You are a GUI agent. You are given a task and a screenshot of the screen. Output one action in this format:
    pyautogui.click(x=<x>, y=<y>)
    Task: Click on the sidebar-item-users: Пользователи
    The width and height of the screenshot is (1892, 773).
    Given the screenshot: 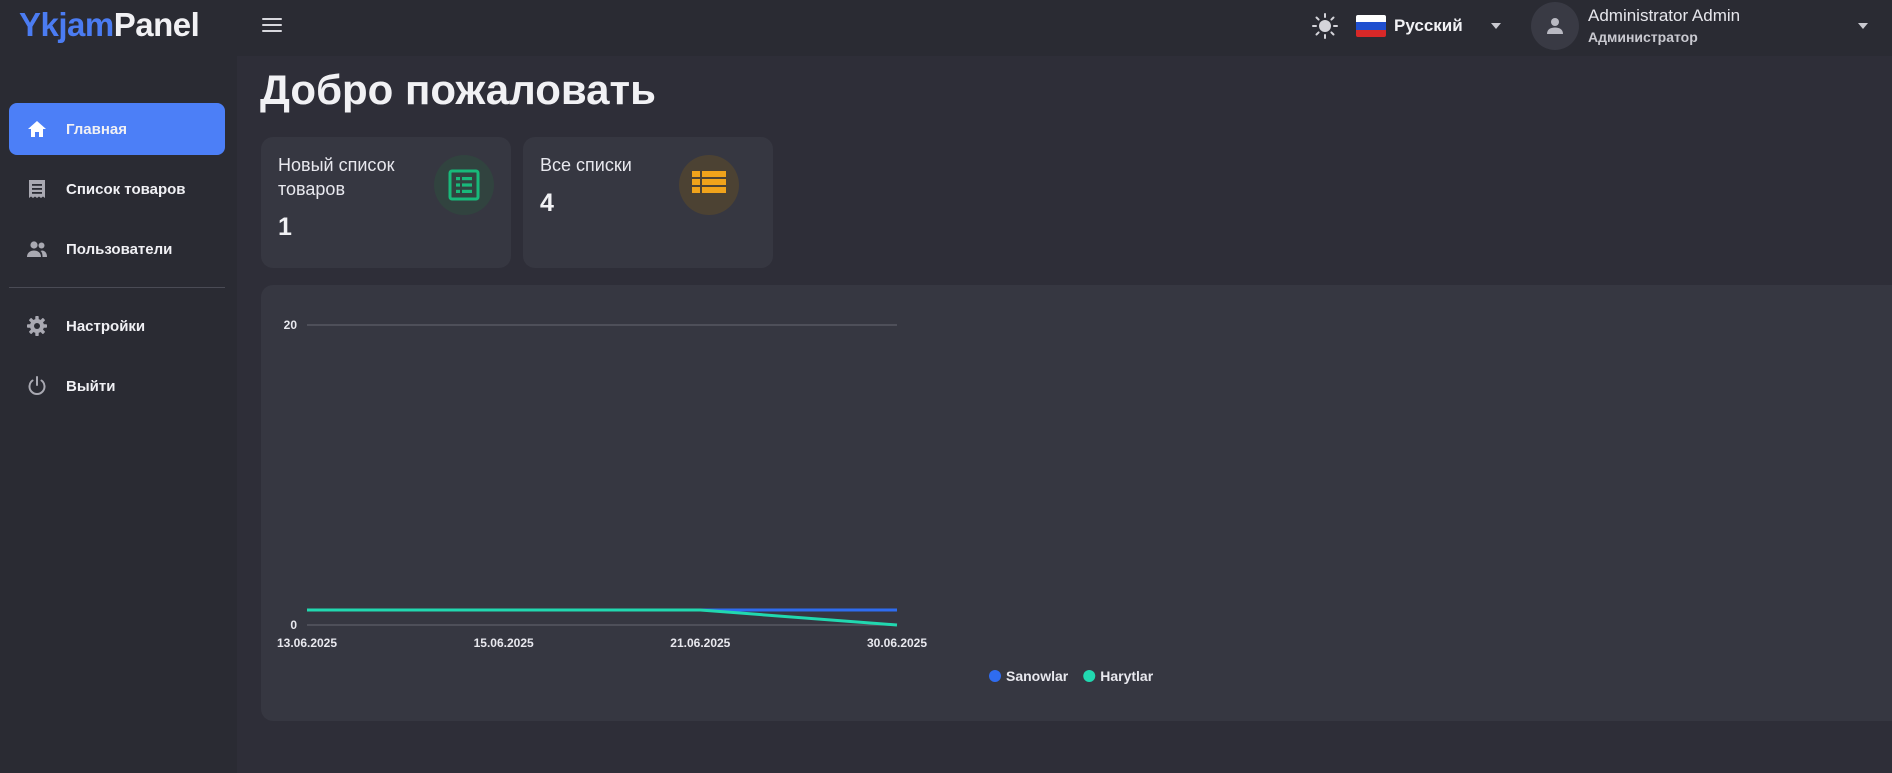 What is the action you would take?
    pyautogui.click(x=117, y=249)
    